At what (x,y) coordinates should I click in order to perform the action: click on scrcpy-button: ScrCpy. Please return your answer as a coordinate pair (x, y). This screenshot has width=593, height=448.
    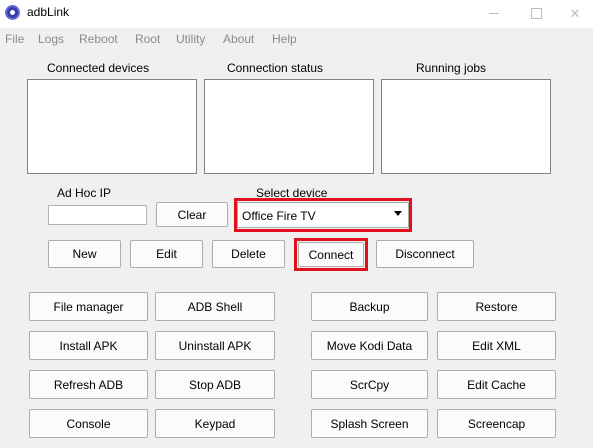
    Looking at the image, I should click on (369, 384).